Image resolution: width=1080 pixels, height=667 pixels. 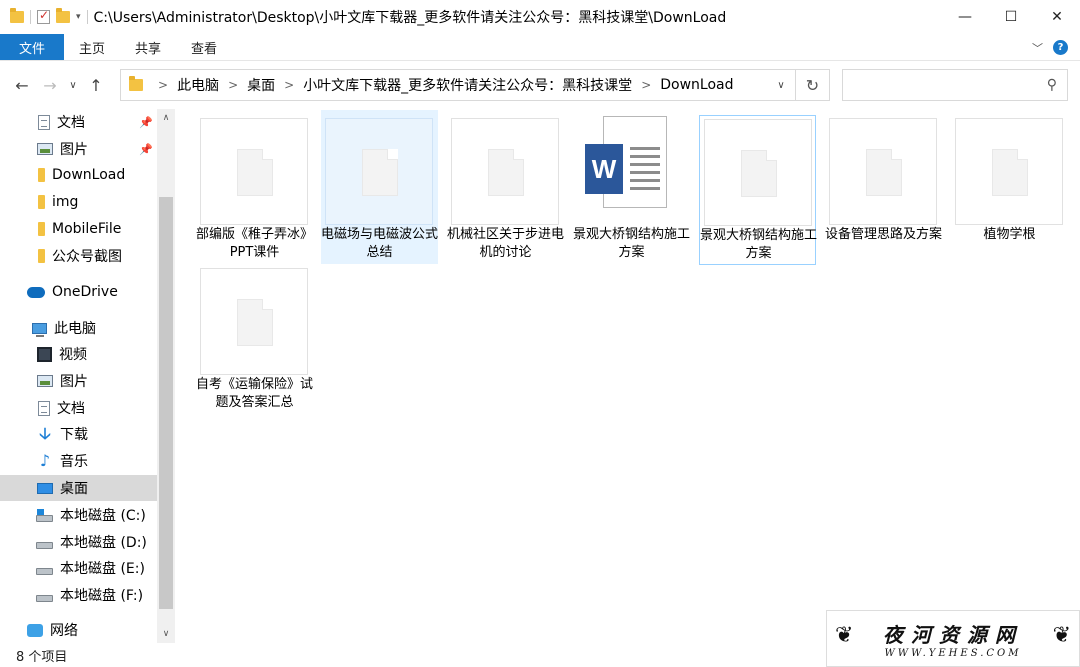 I want to click on tab-home: 主页, so click(x=92, y=47).